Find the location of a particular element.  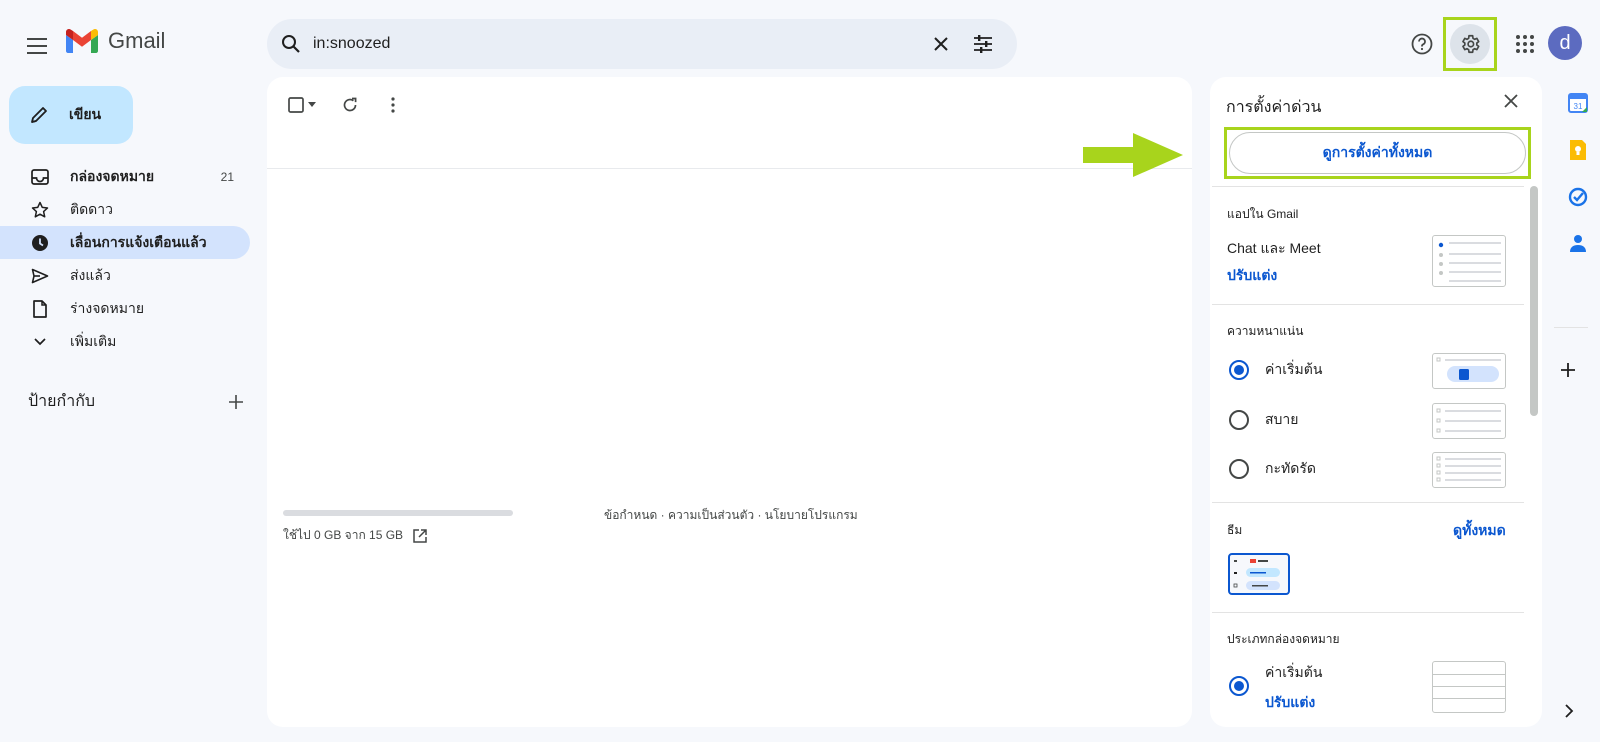

inbox-default-radio is located at coordinates (1239, 686).